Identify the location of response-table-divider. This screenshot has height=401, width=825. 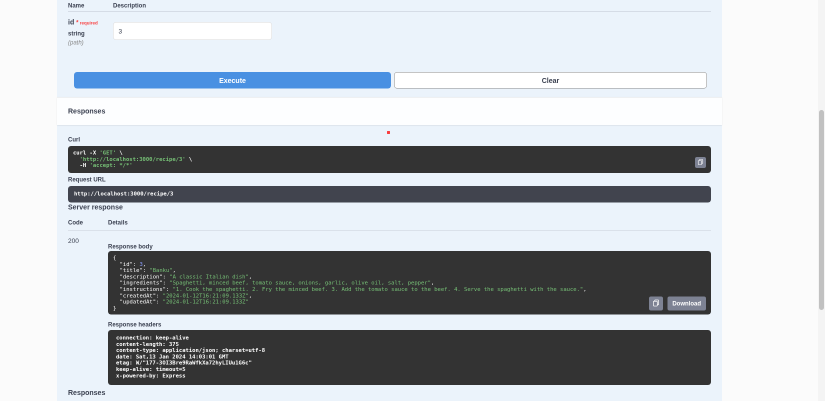
(389, 230).